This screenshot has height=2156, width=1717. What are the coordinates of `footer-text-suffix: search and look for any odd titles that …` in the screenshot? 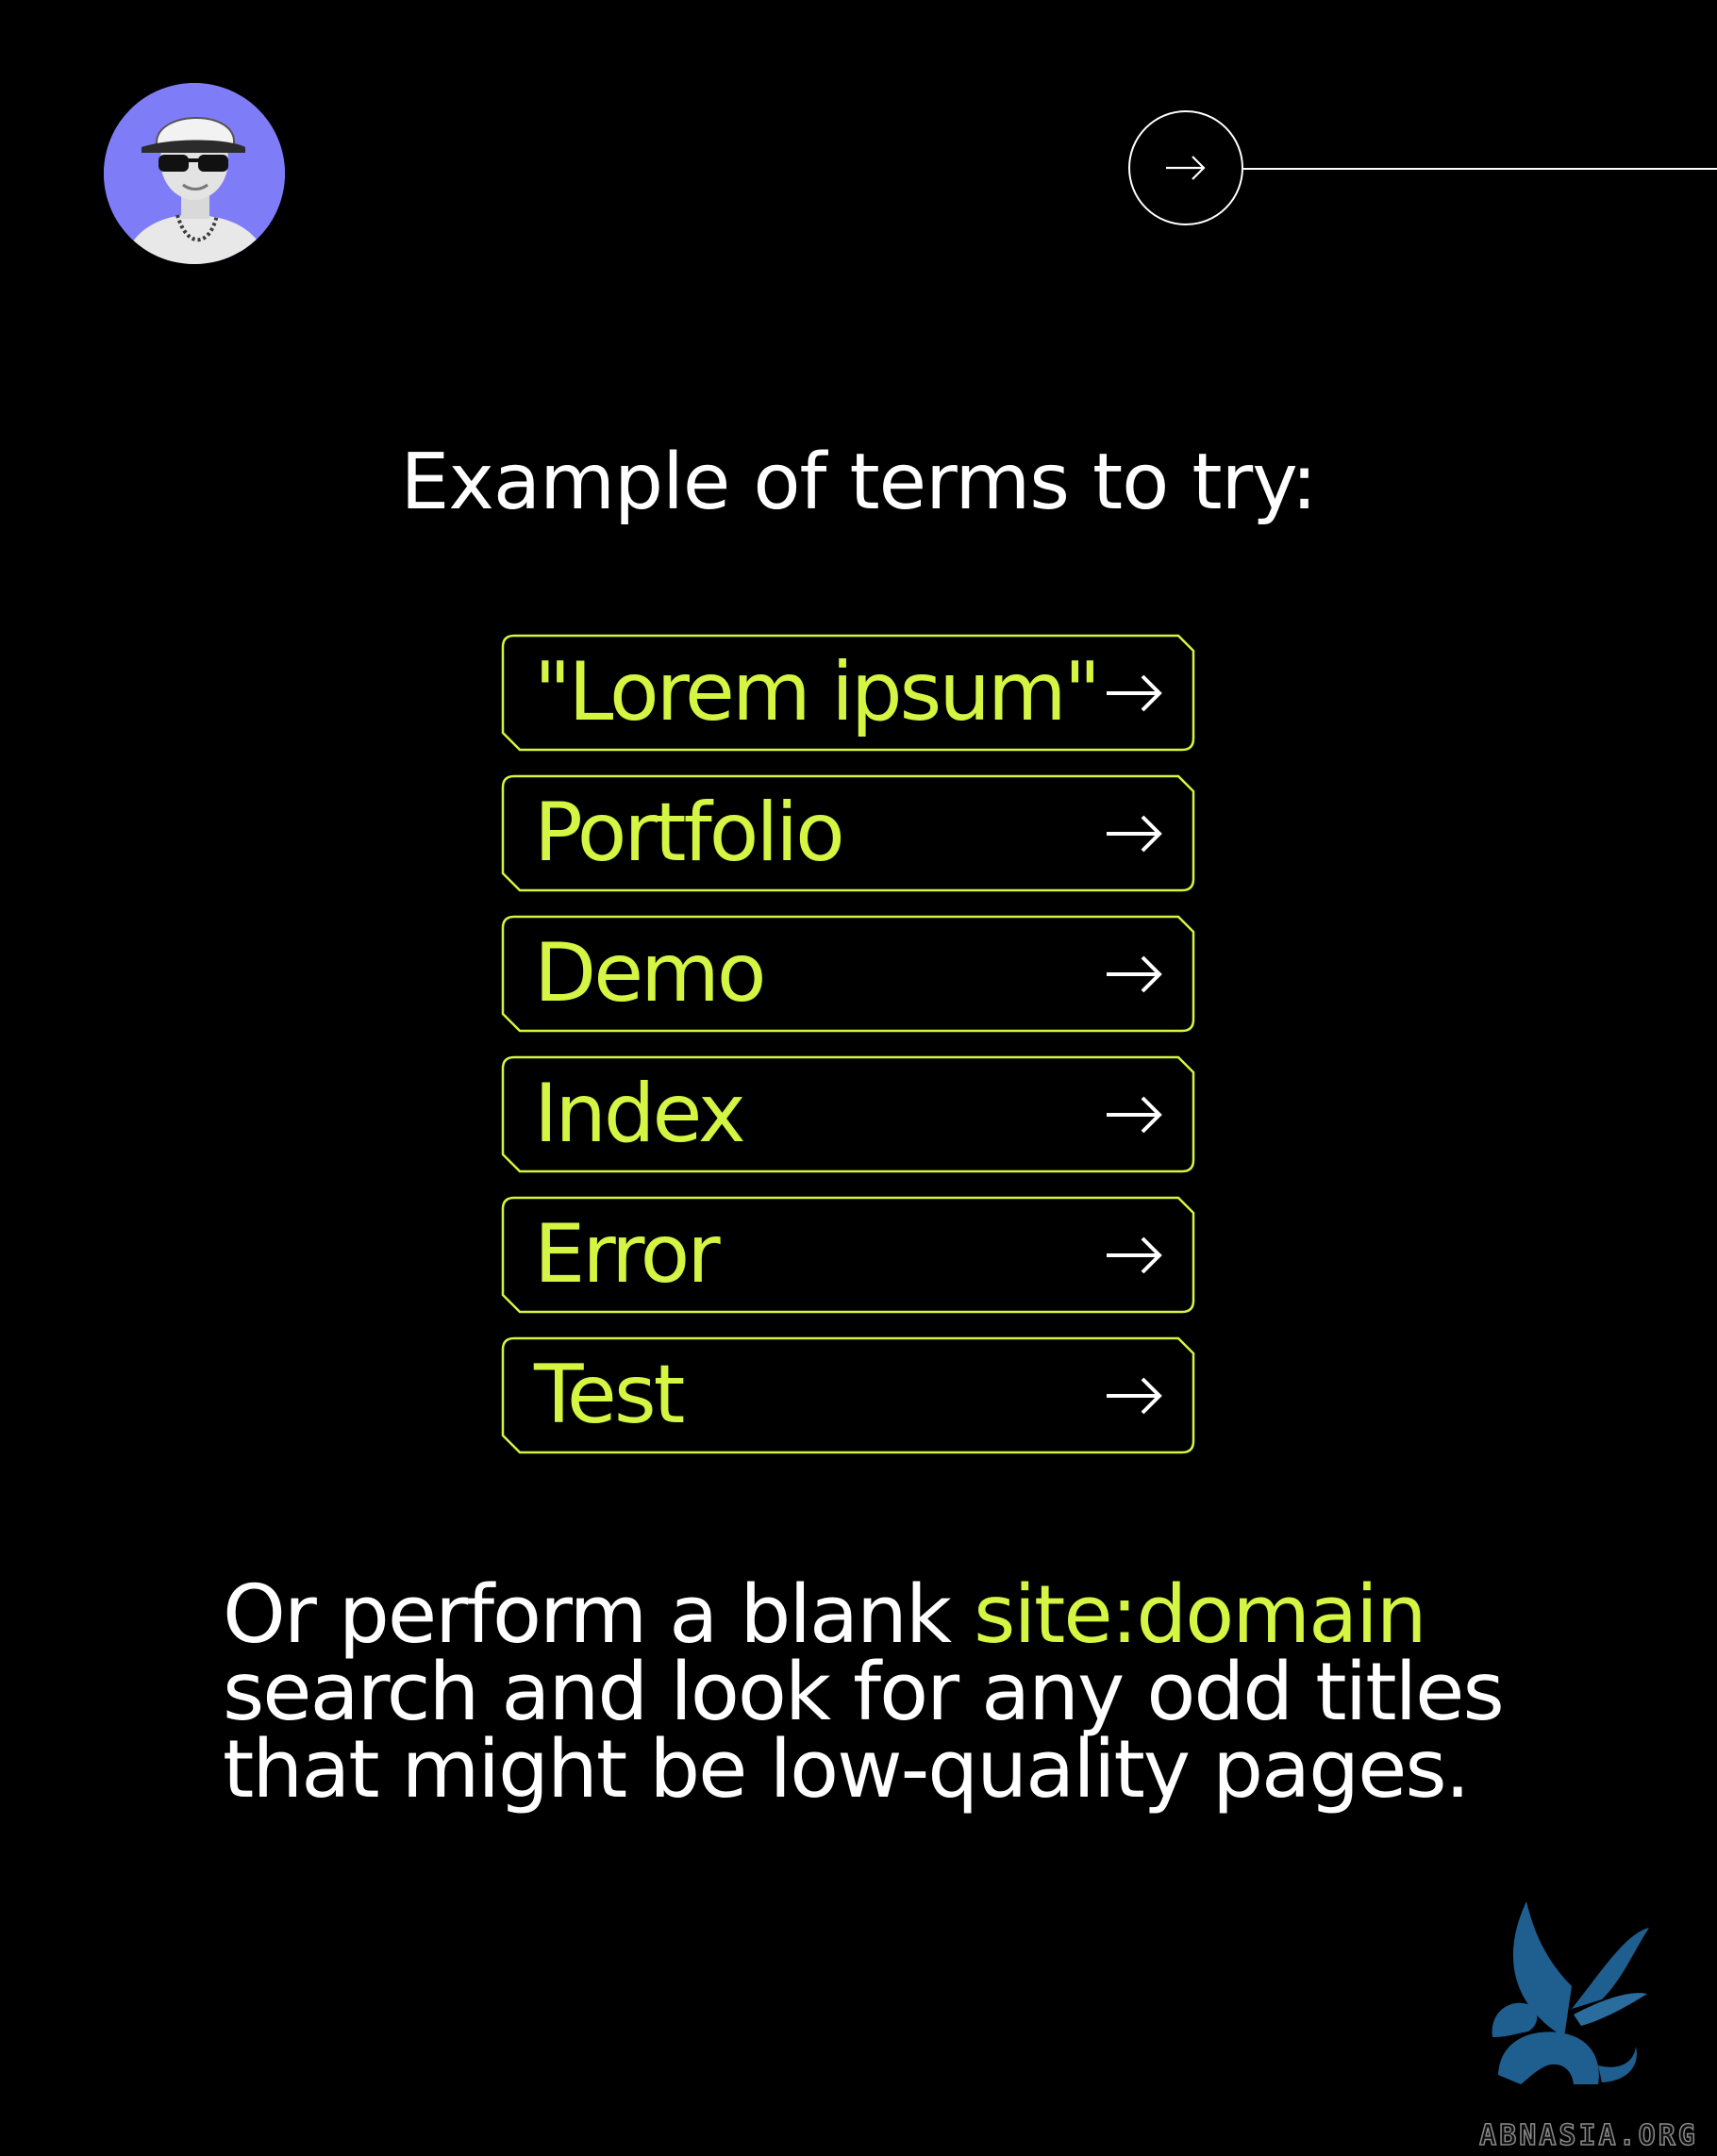 It's located at (864, 1731).